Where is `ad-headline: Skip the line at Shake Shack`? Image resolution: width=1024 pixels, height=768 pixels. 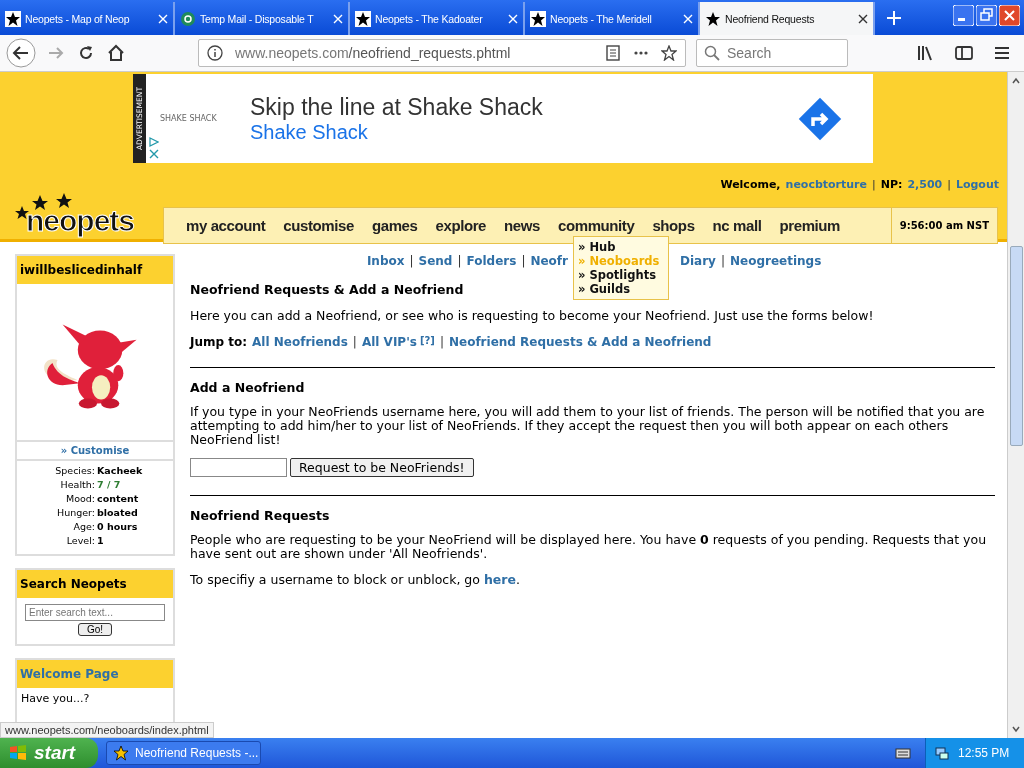
ad-headline: Skip the line at Shake Shack is located at coordinates (396, 107).